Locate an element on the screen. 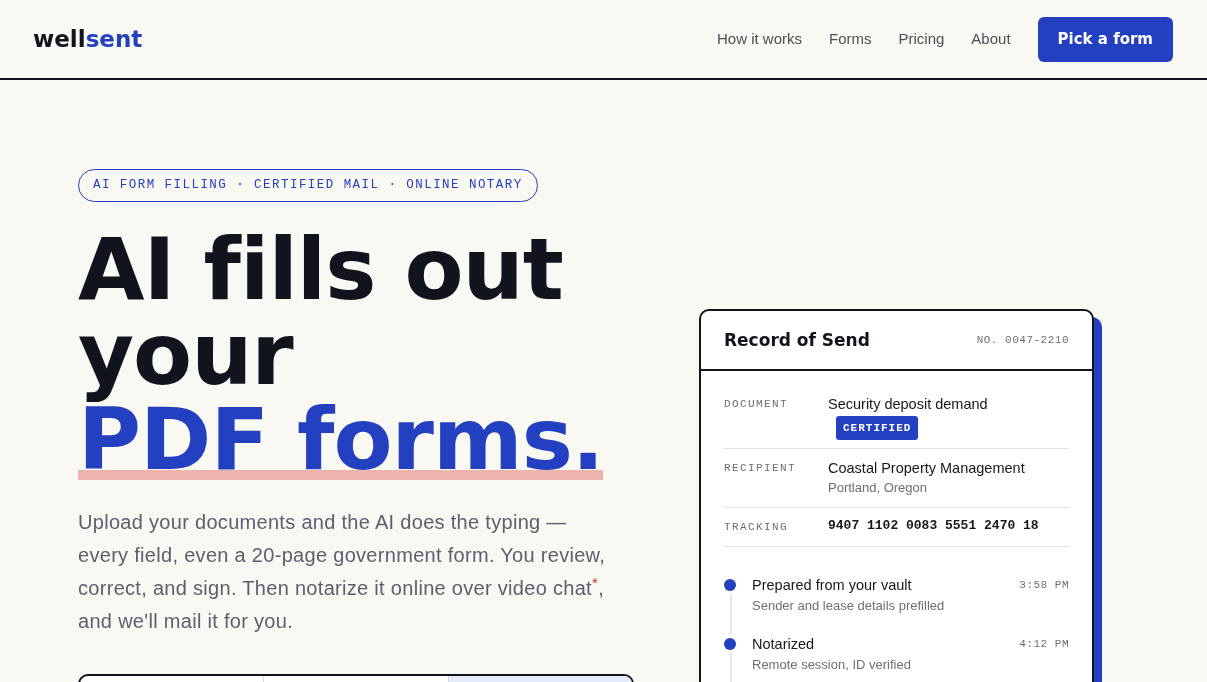 The width and height of the screenshot is (1207, 682). nav-link: About is located at coordinates (991, 39).